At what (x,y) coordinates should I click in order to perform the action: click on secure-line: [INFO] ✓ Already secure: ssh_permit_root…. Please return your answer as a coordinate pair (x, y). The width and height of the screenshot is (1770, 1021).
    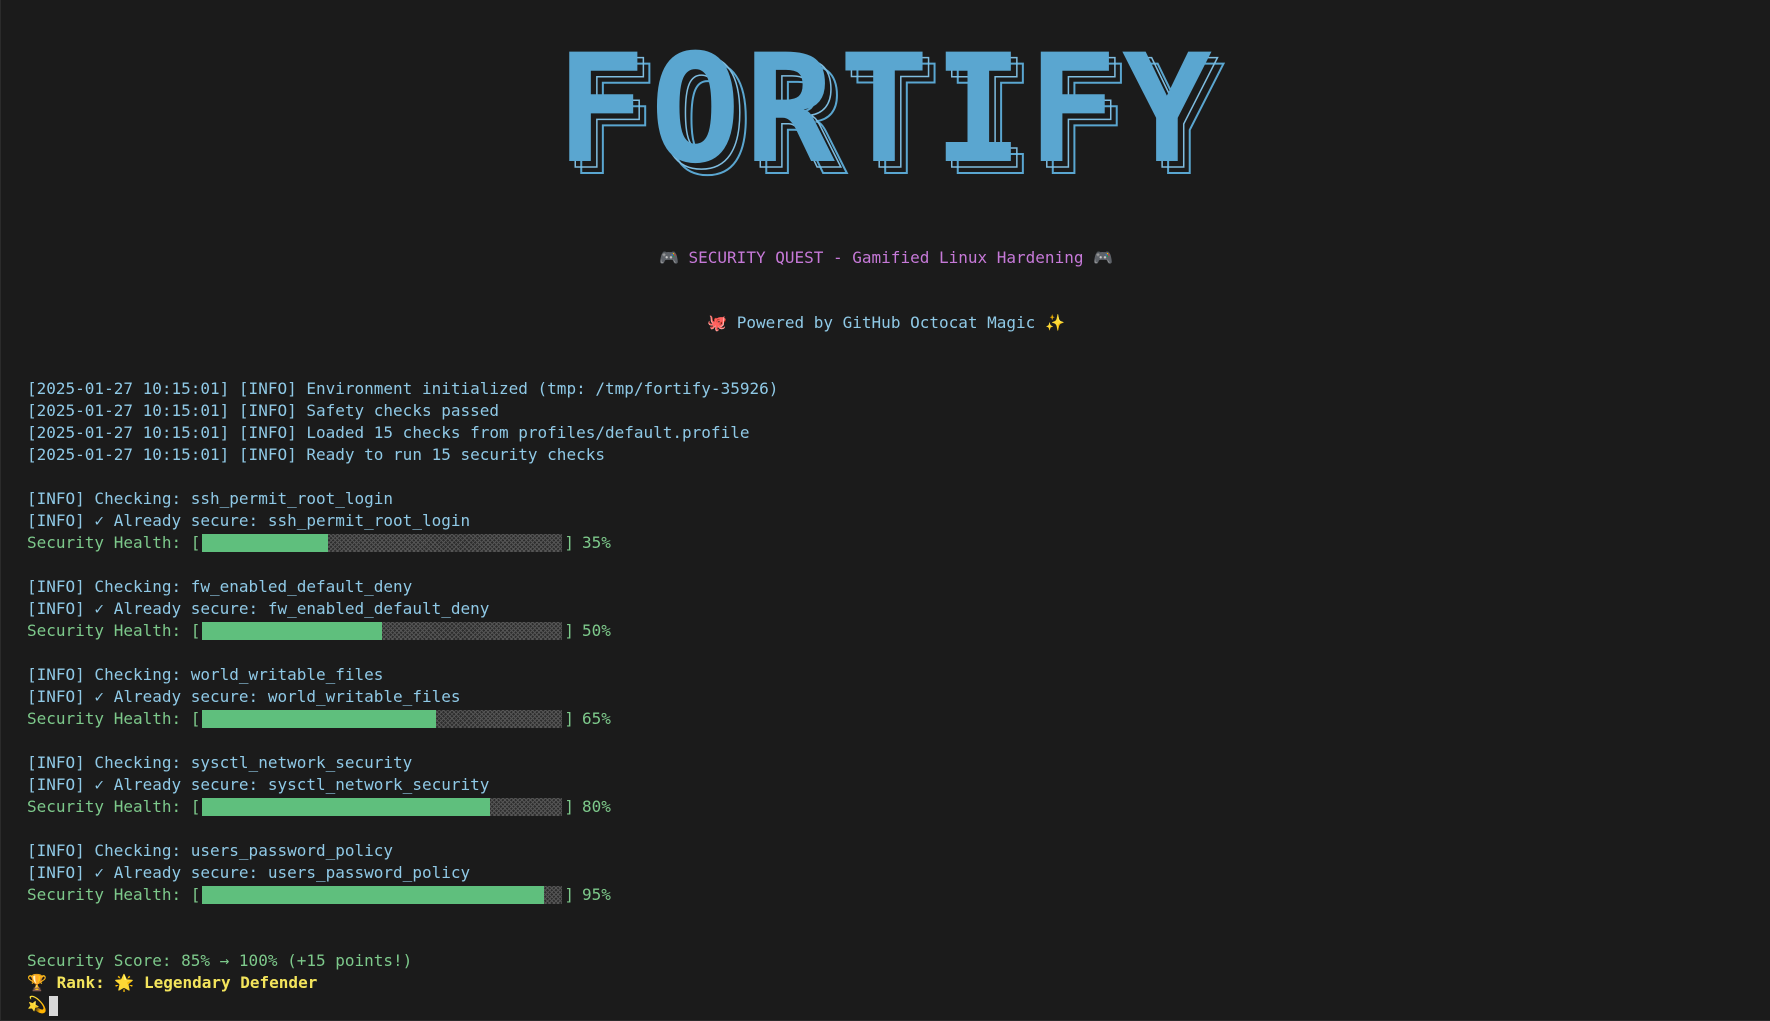
    Looking at the image, I should click on (249, 520).